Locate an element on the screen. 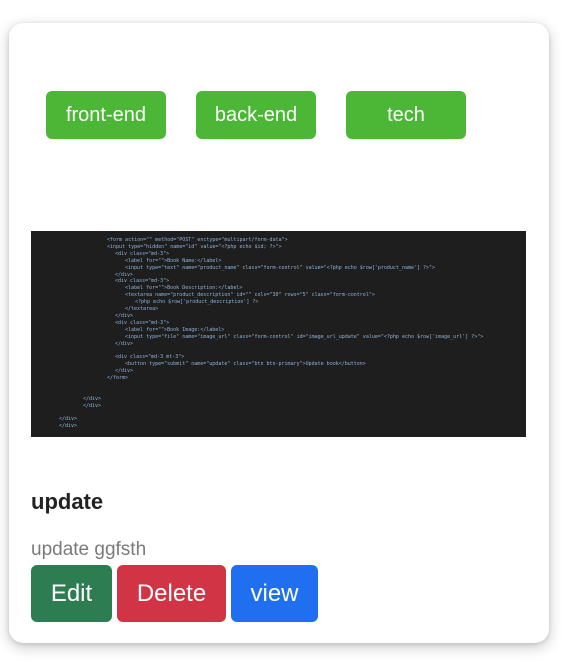 The width and height of the screenshot is (571, 672). delete-button: Delete is located at coordinates (171, 593).